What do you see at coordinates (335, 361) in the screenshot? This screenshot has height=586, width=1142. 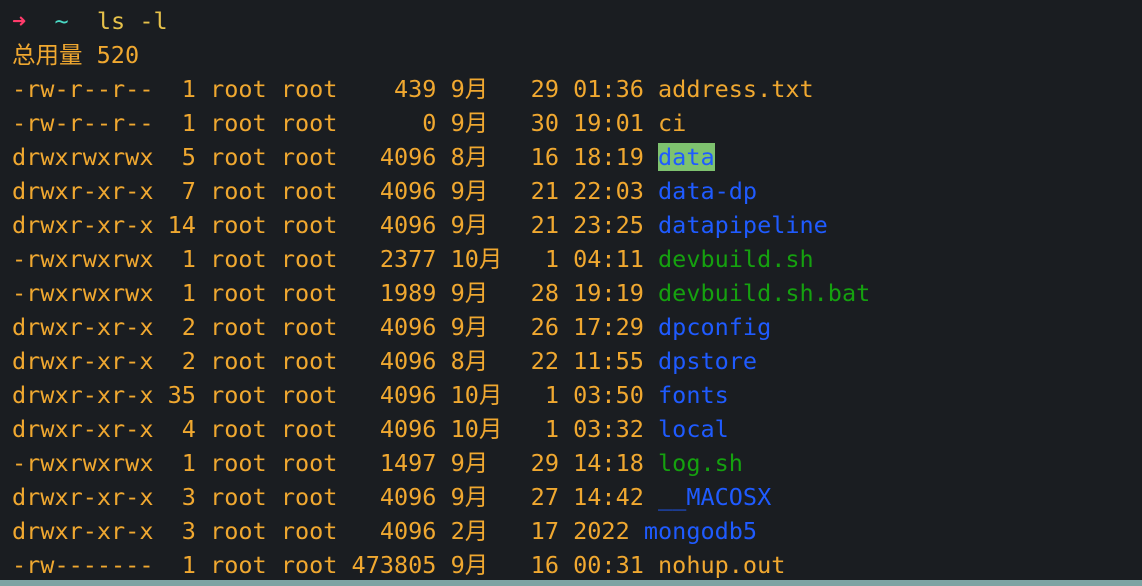 I see `row-meta: drwxr-xr-x 2 root root 4096 8月 22 11:55` at bounding box center [335, 361].